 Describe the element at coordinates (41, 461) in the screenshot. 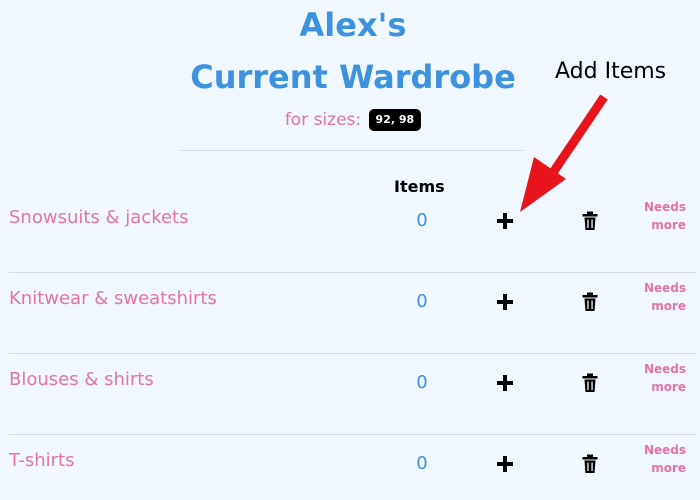

I see `category-name: T-shirts` at that location.